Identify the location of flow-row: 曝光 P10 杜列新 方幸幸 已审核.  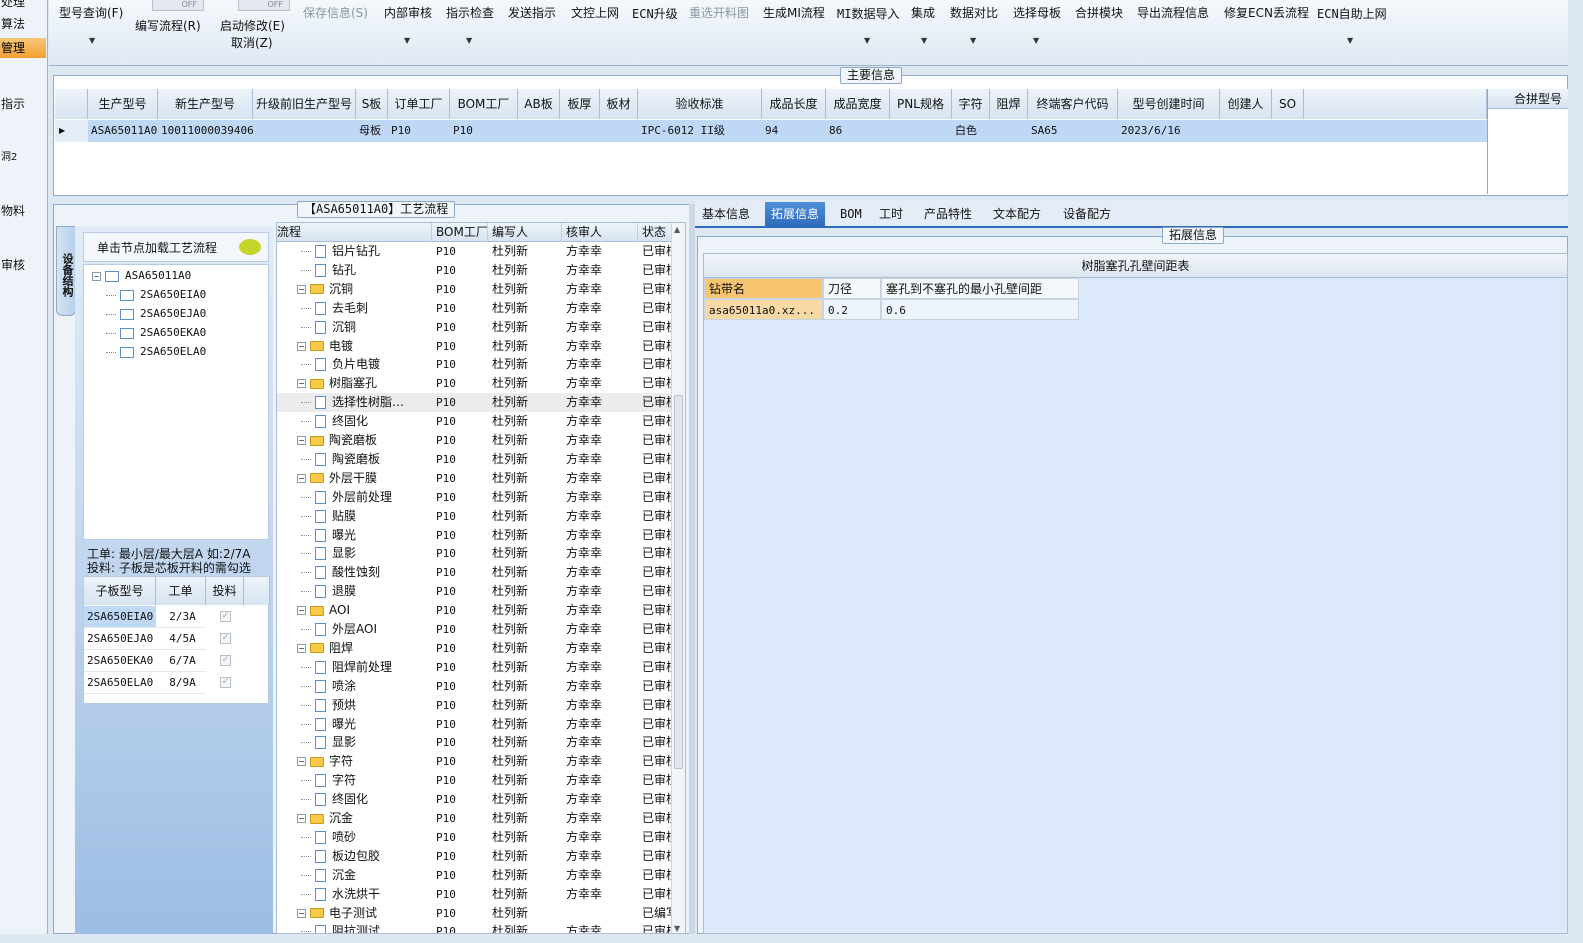
(481, 535).